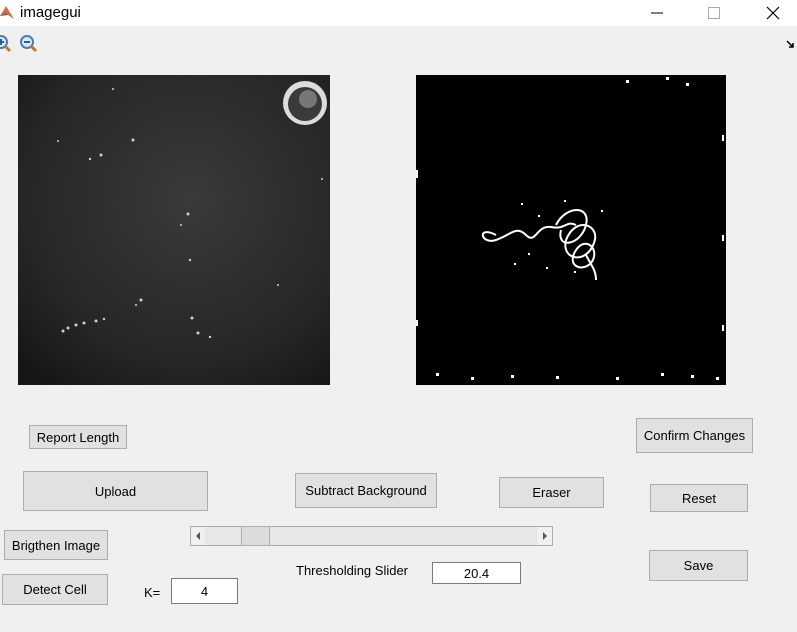 This screenshot has width=797, height=632. Describe the element at coordinates (7, 12) in the screenshot. I see `matlab-logo-icon` at that location.